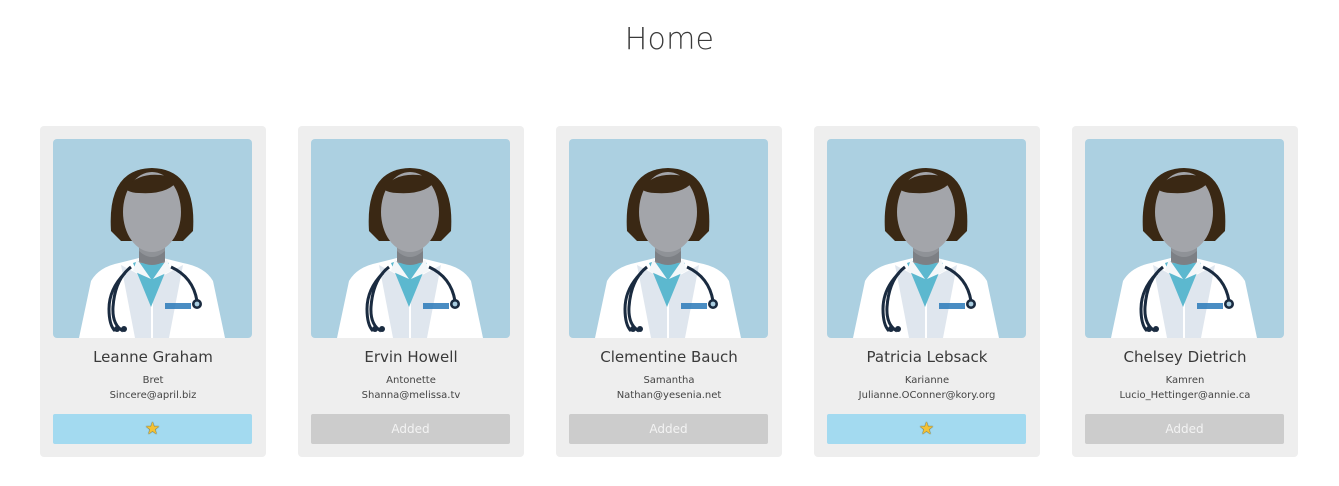 The width and height of the screenshot is (1339, 486). What do you see at coordinates (927, 395) in the screenshot?
I see `contact-email: Julianne.OConner@kory.org` at bounding box center [927, 395].